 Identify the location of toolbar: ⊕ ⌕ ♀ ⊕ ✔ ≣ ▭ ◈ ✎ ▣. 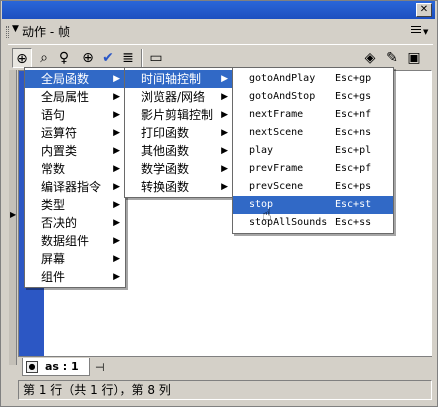
(220, 56).